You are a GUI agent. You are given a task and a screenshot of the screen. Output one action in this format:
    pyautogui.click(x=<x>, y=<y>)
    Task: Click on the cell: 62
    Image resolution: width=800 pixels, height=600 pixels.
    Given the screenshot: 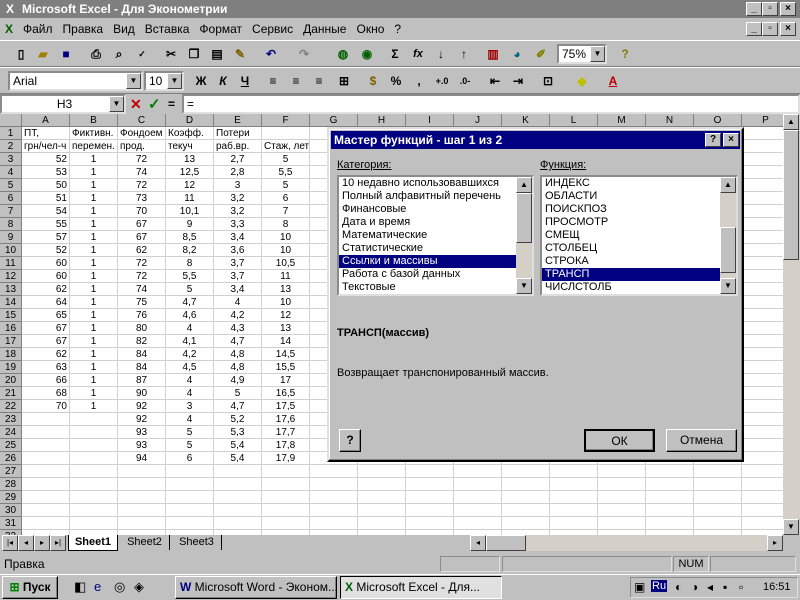 What is the action you would take?
    pyautogui.click(x=46, y=289)
    